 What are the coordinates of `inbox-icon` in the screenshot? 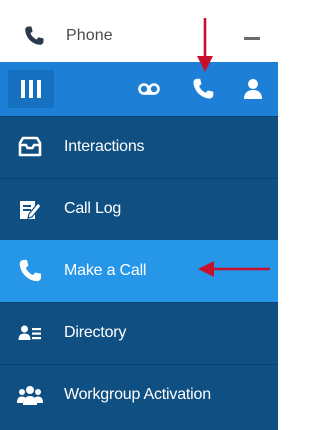 It's located at (30, 146).